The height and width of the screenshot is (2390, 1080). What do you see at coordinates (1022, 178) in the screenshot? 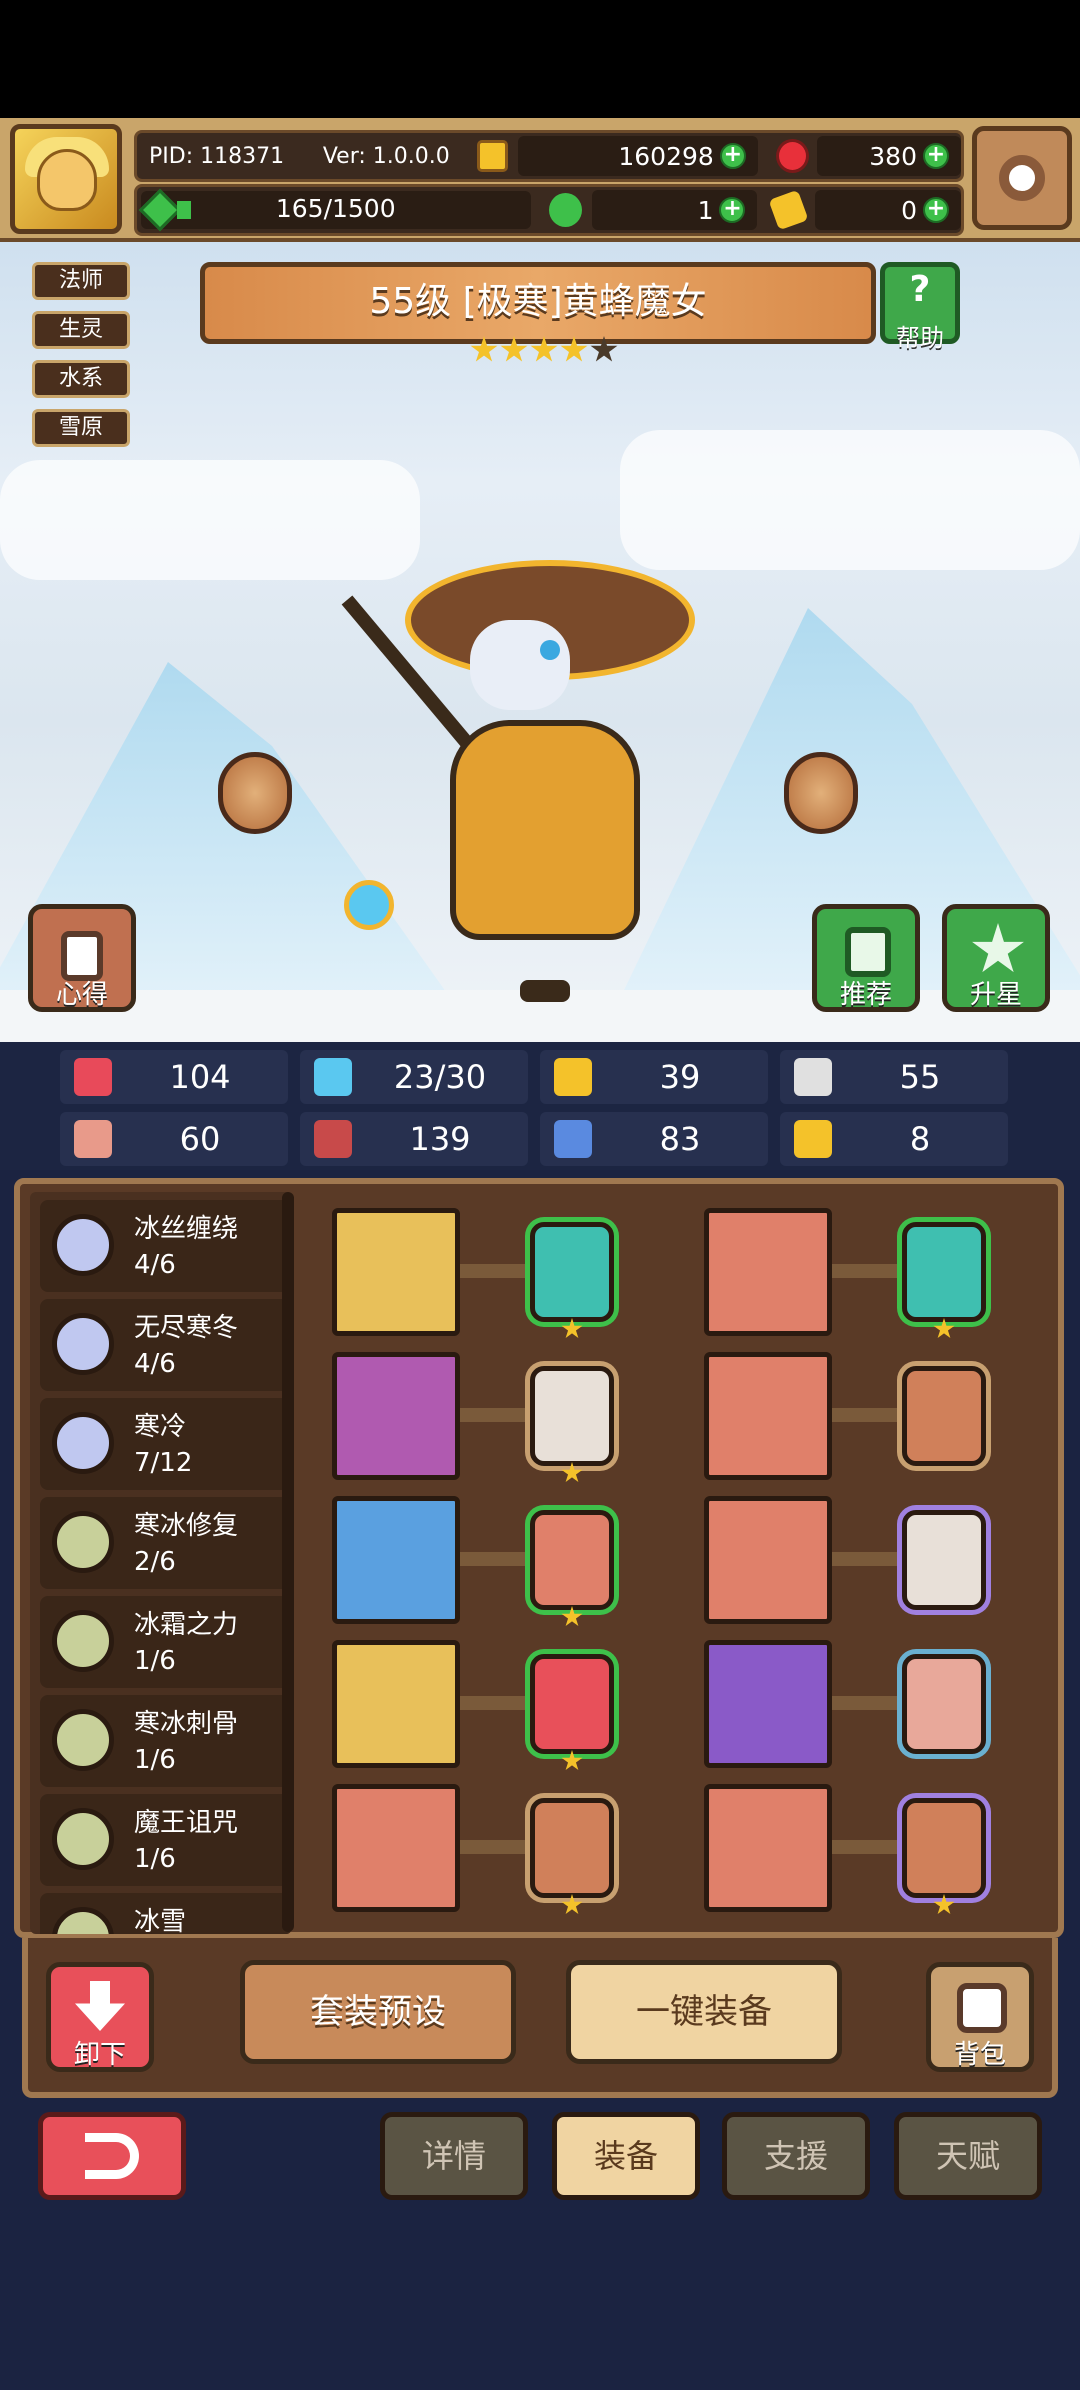
I see `settings-button` at bounding box center [1022, 178].